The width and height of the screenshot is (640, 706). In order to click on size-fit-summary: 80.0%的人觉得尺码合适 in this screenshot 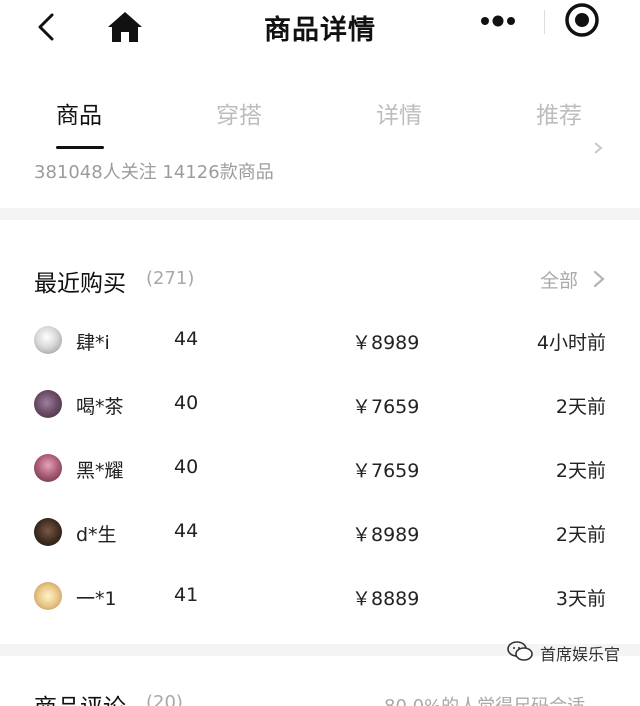, I will do `click(484, 699)`.